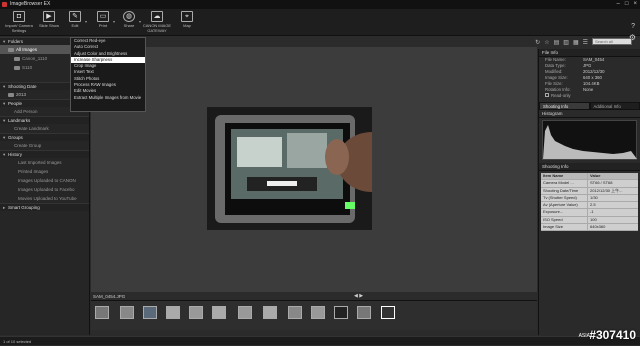 The width and height of the screenshot is (640, 346). What do you see at coordinates (635, 4) in the screenshot?
I see `close-button: ×` at bounding box center [635, 4].